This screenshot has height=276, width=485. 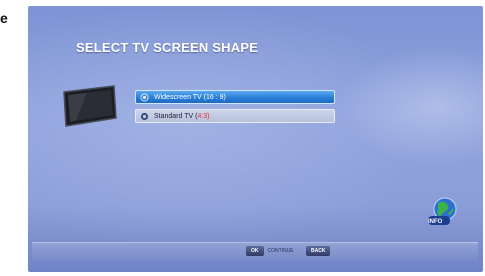 I want to click on ok-label: CONTINUE, so click(x=280, y=251).